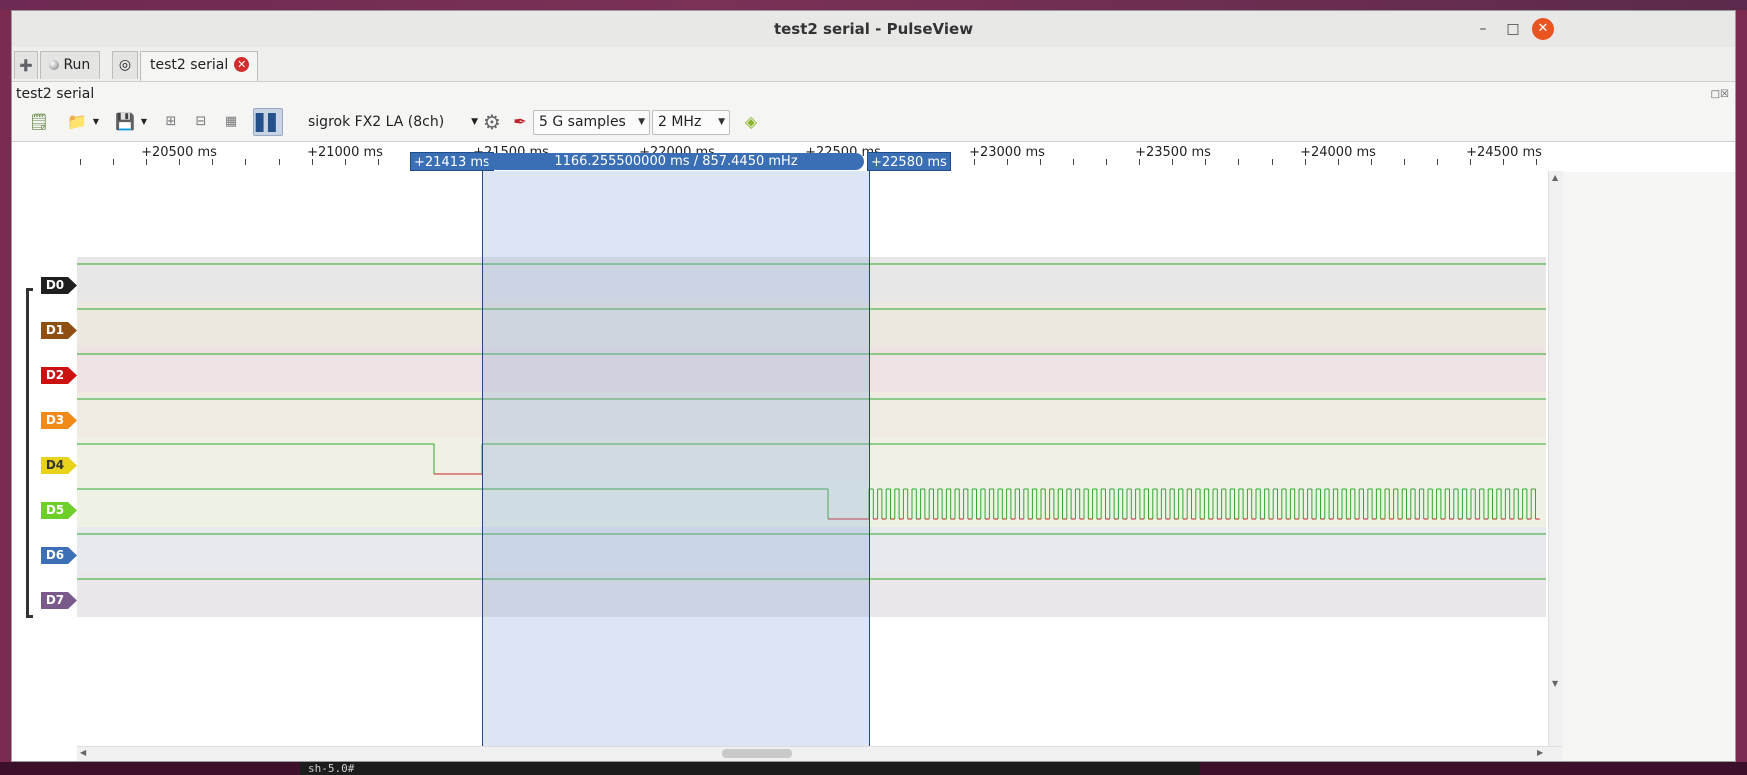 This screenshot has width=1747, height=775. What do you see at coordinates (873, 5) in the screenshot?
I see `desktop-background` at bounding box center [873, 5].